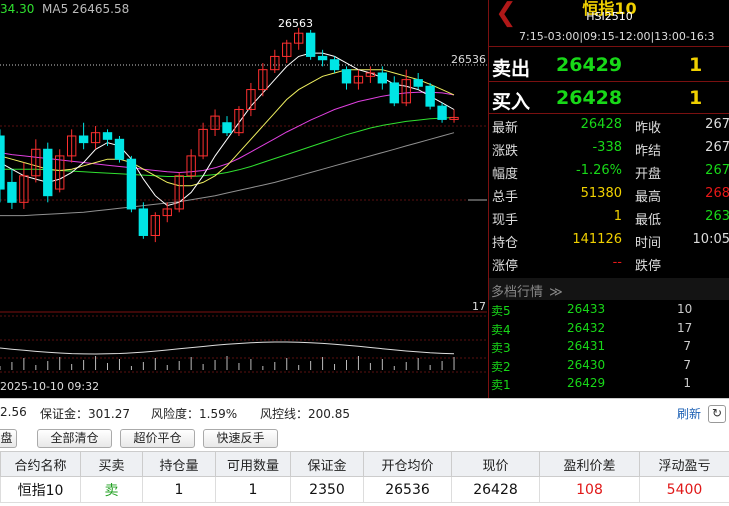 The height and width of the screenshot is (506, 729). Describe the element at coordinates (407, 464) in the screenshot. I see `column-header: 开仓均价` at that location.